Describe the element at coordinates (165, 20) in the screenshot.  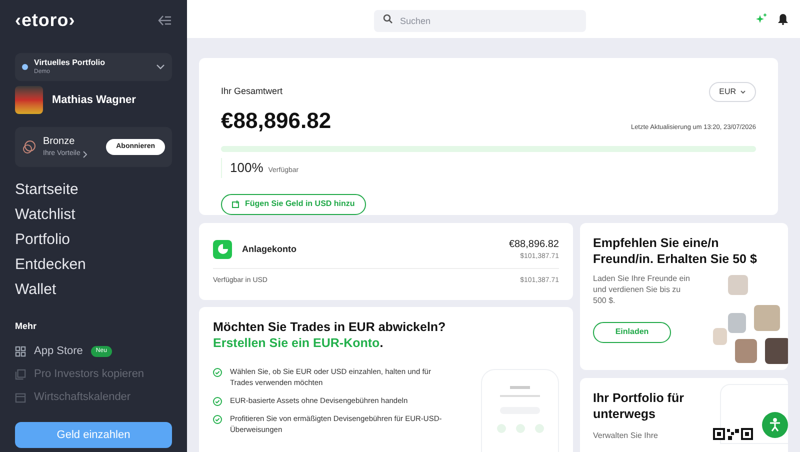
I see `collapse-icon` at that location.